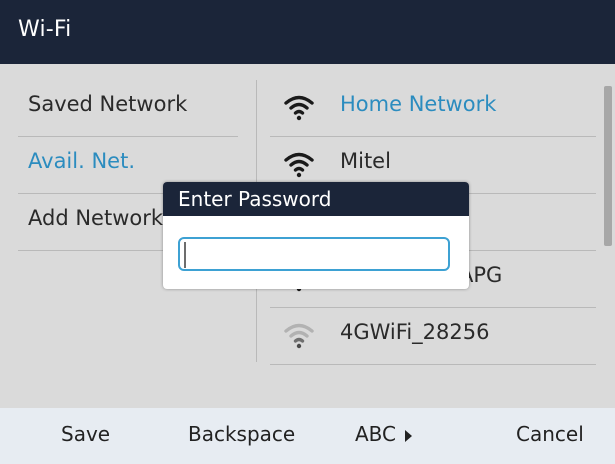 This screenshot has height=464, width=615. Describe the element at coordinates (550, 434) in the screenshot. I see `cancel-button: Cancel` at that location.